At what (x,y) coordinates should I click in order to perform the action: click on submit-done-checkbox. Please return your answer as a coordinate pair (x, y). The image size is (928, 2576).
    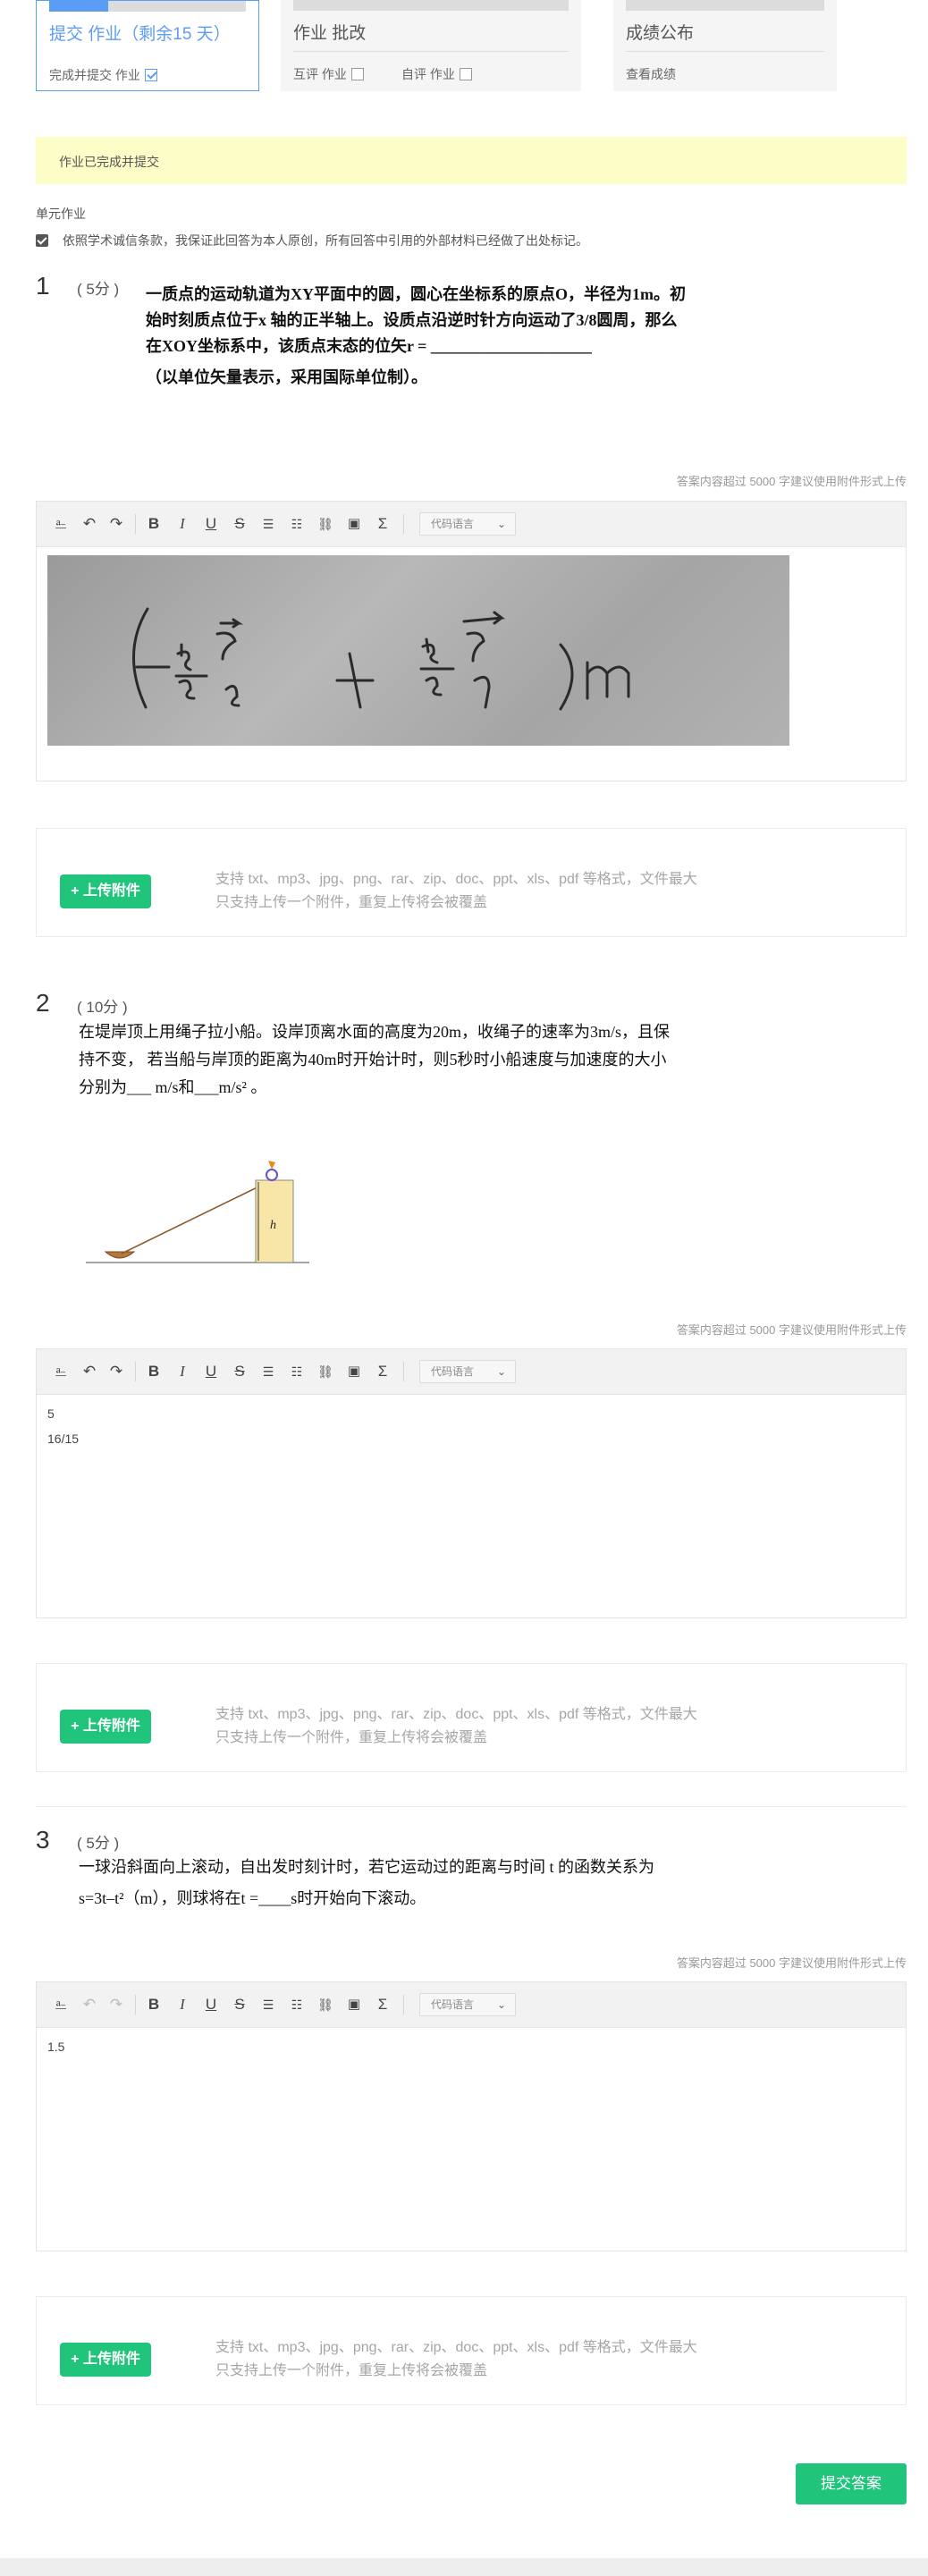
    Looking at the image, I should click on (150, 75).